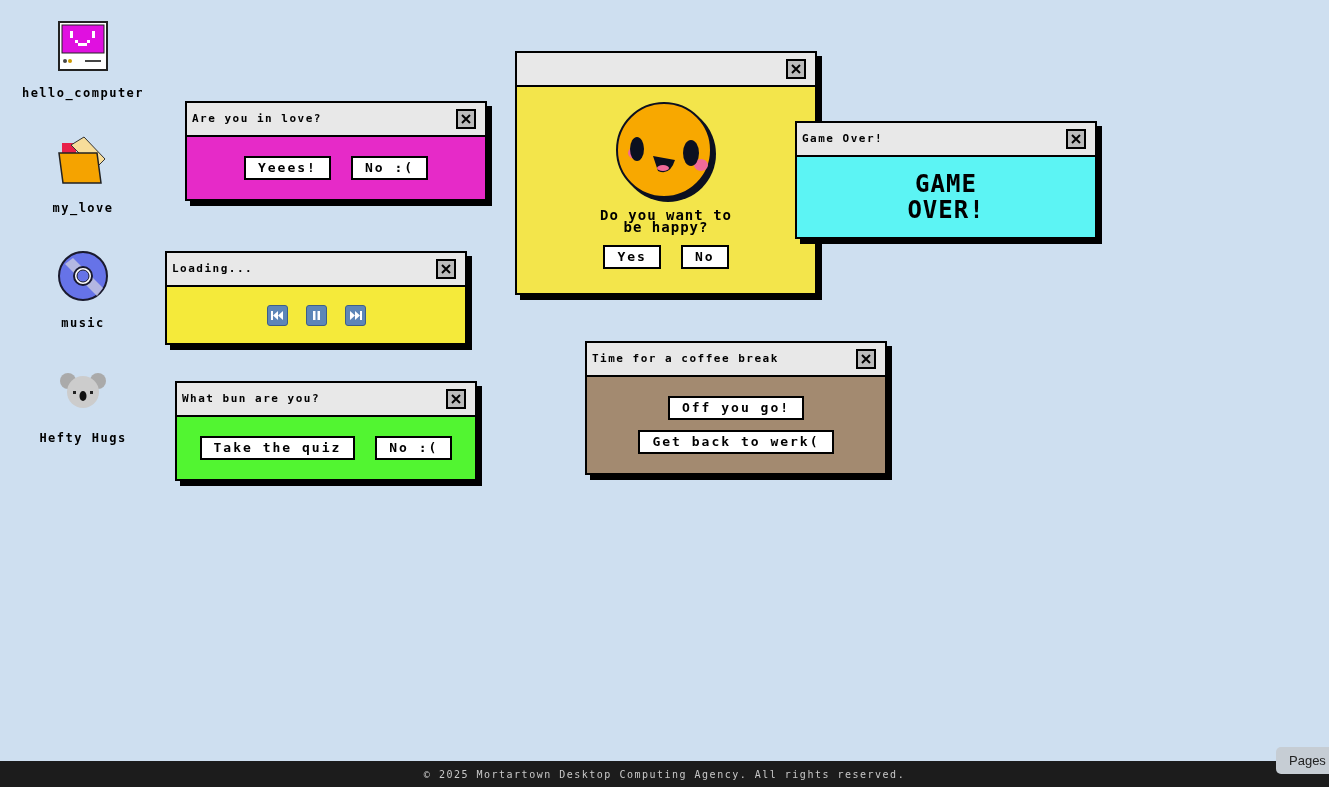  What do you see at coordinates (632, 257) in the screenshot?
I see `dialog-button: Yes` at bounding box center [632, 257].